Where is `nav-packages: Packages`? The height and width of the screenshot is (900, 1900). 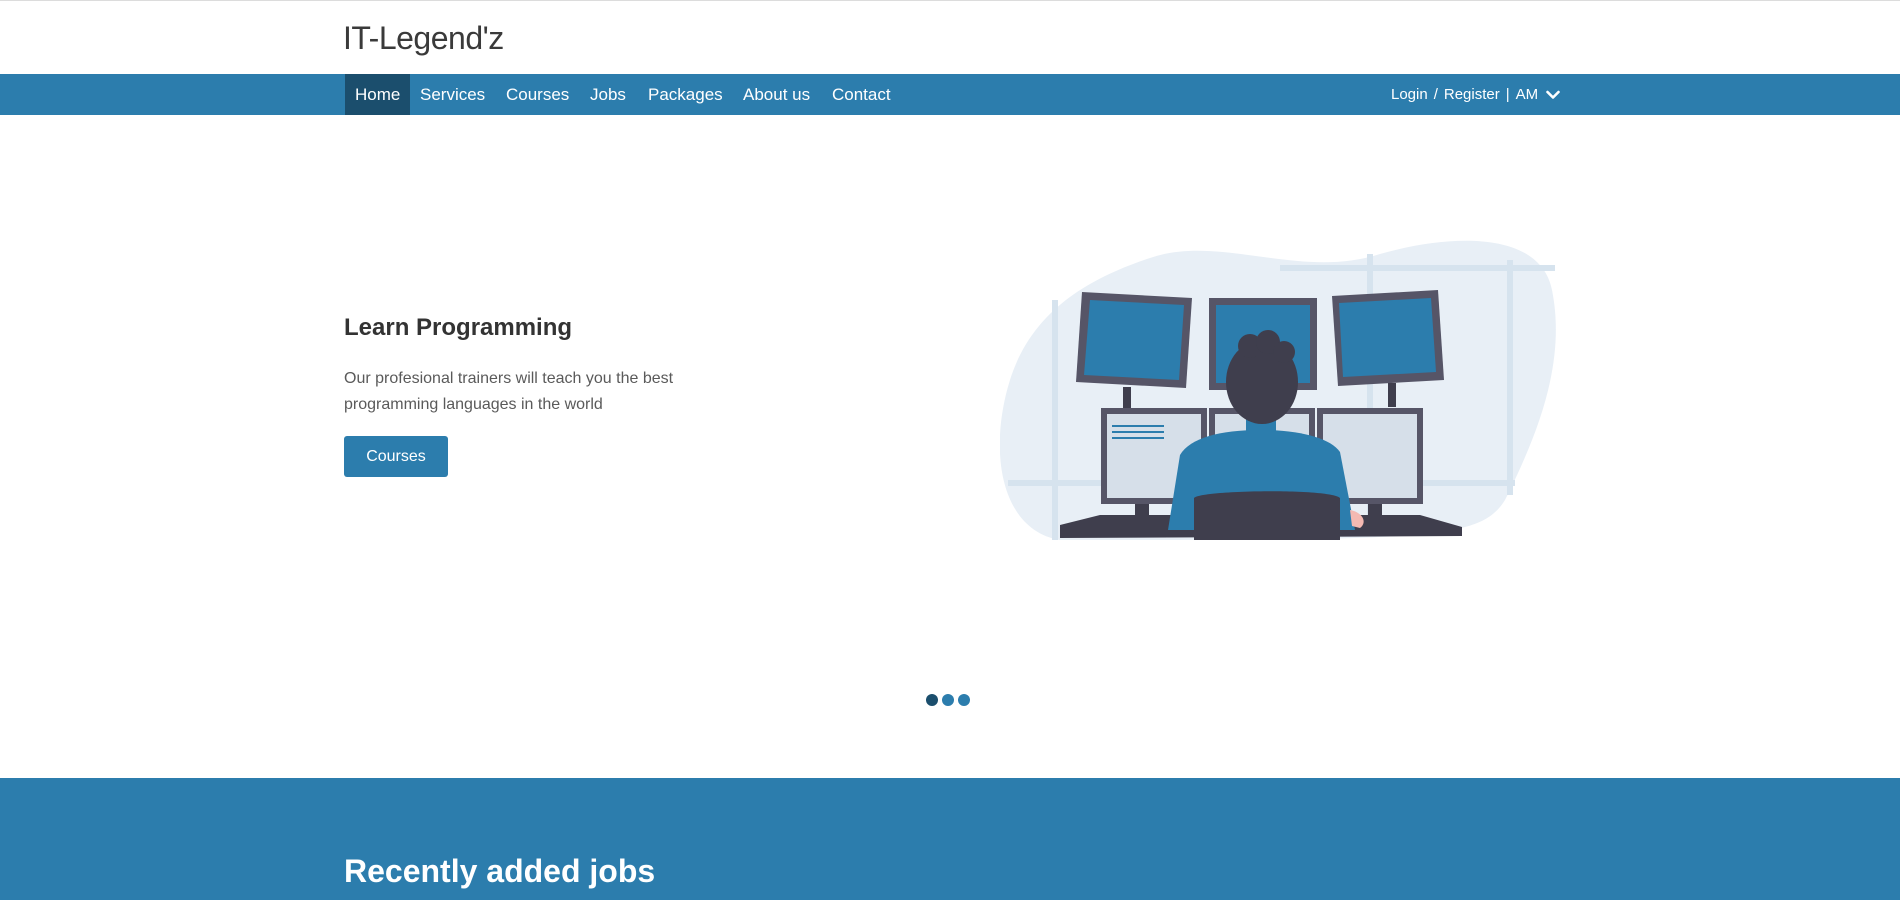
nav-packages: Packages is located at coordinates (685, 94).